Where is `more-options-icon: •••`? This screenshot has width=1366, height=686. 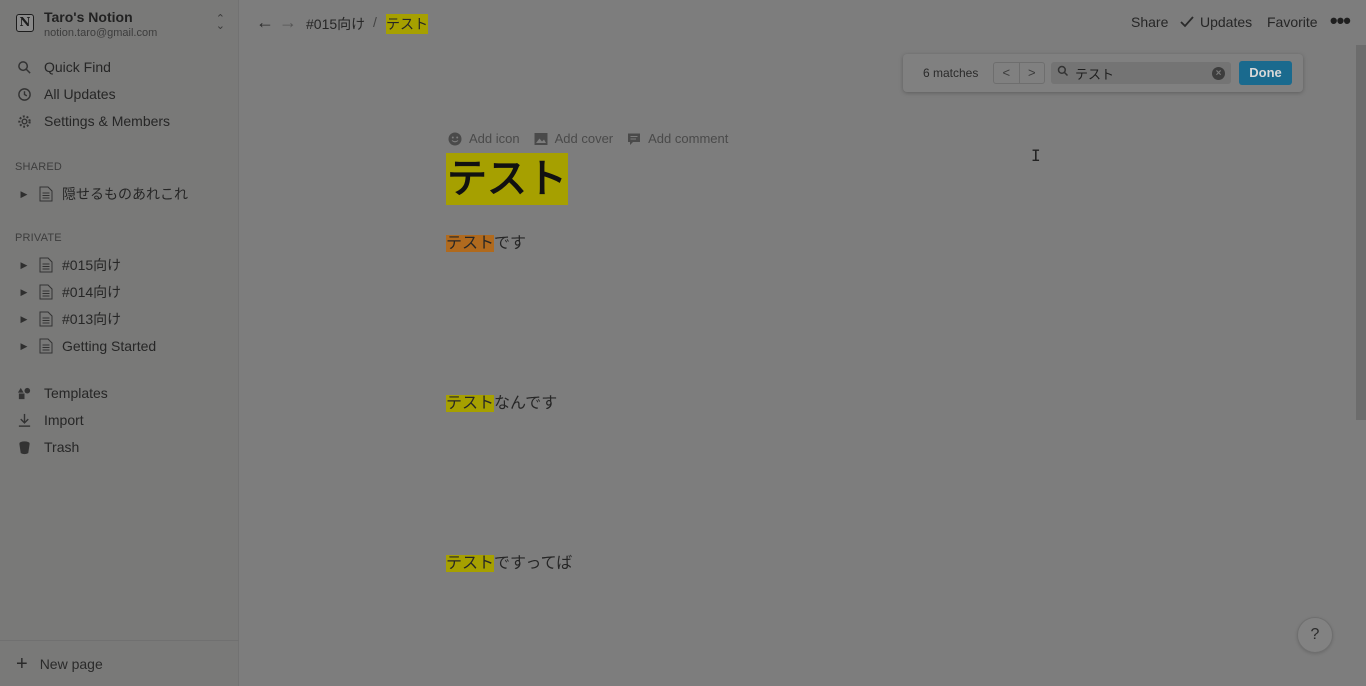
more-options-icon: ••• is located at coordinates (1340, 21).